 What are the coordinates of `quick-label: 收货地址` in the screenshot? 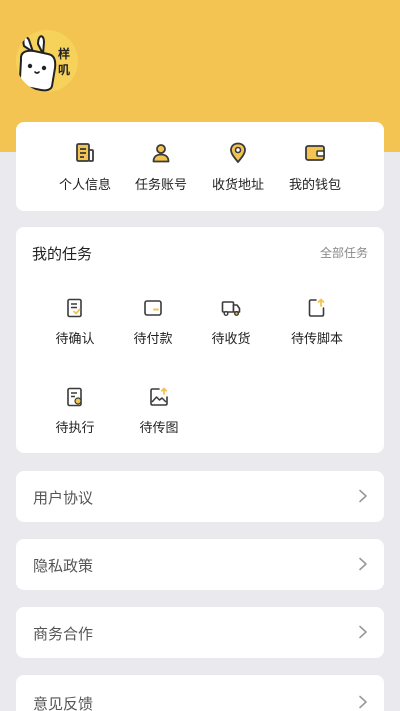 It's located at (237, 185).